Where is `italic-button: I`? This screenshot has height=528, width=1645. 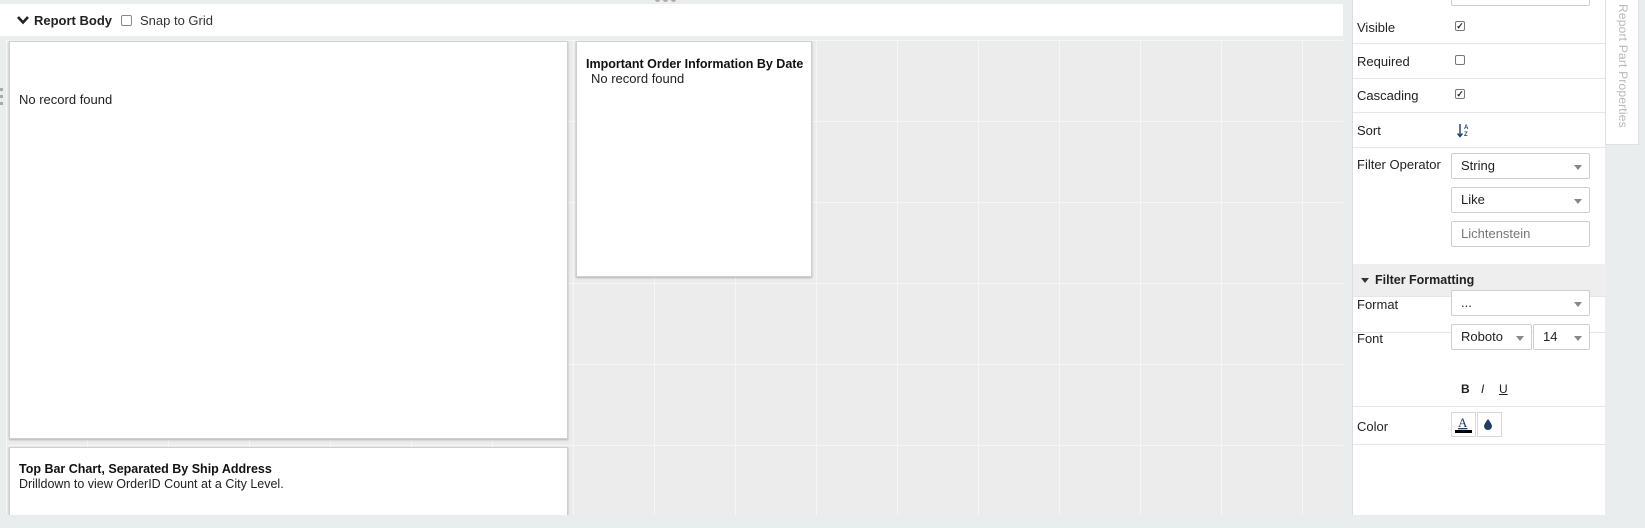 italic-button: I is located at coordinates (1482, 389).